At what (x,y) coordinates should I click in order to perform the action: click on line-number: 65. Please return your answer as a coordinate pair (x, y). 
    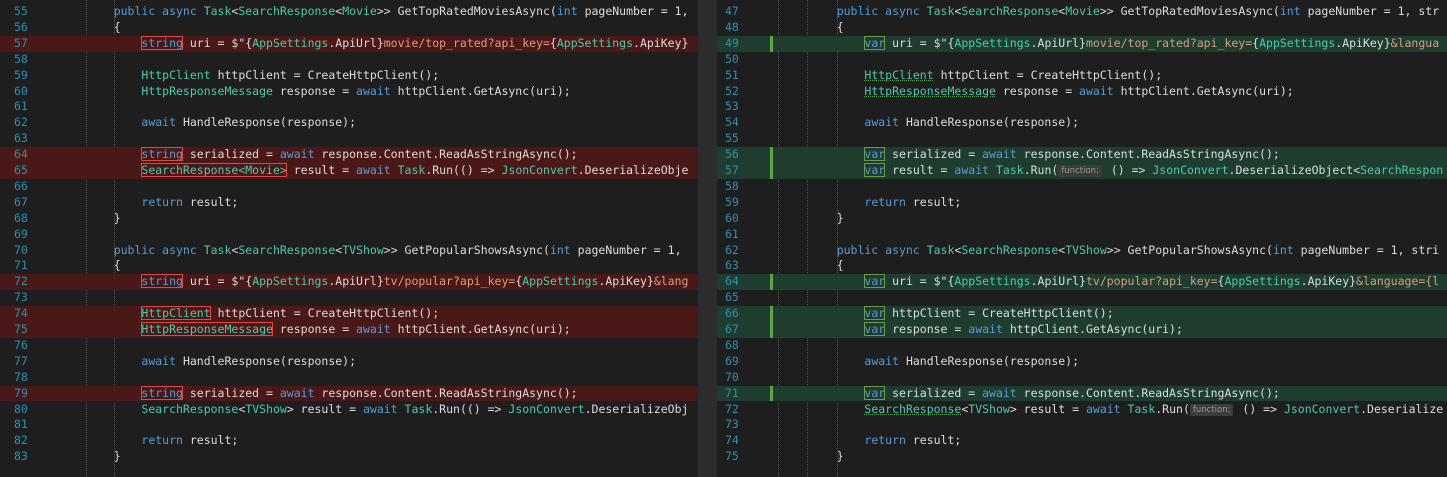
    Looking at the image, I should click on (21, 170).